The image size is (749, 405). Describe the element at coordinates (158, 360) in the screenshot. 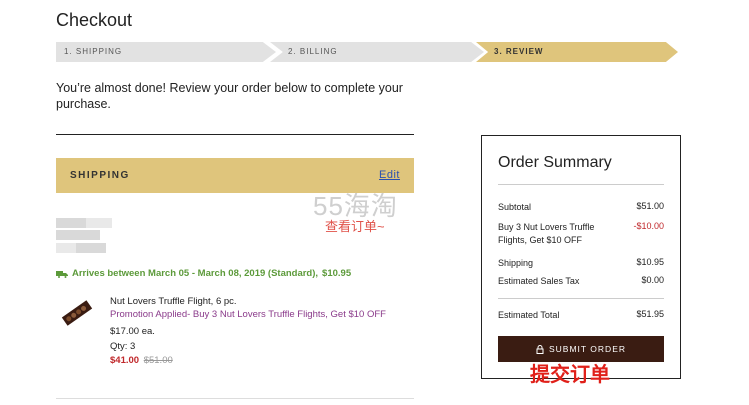

I see `product-original-price: $51.00` at that location.